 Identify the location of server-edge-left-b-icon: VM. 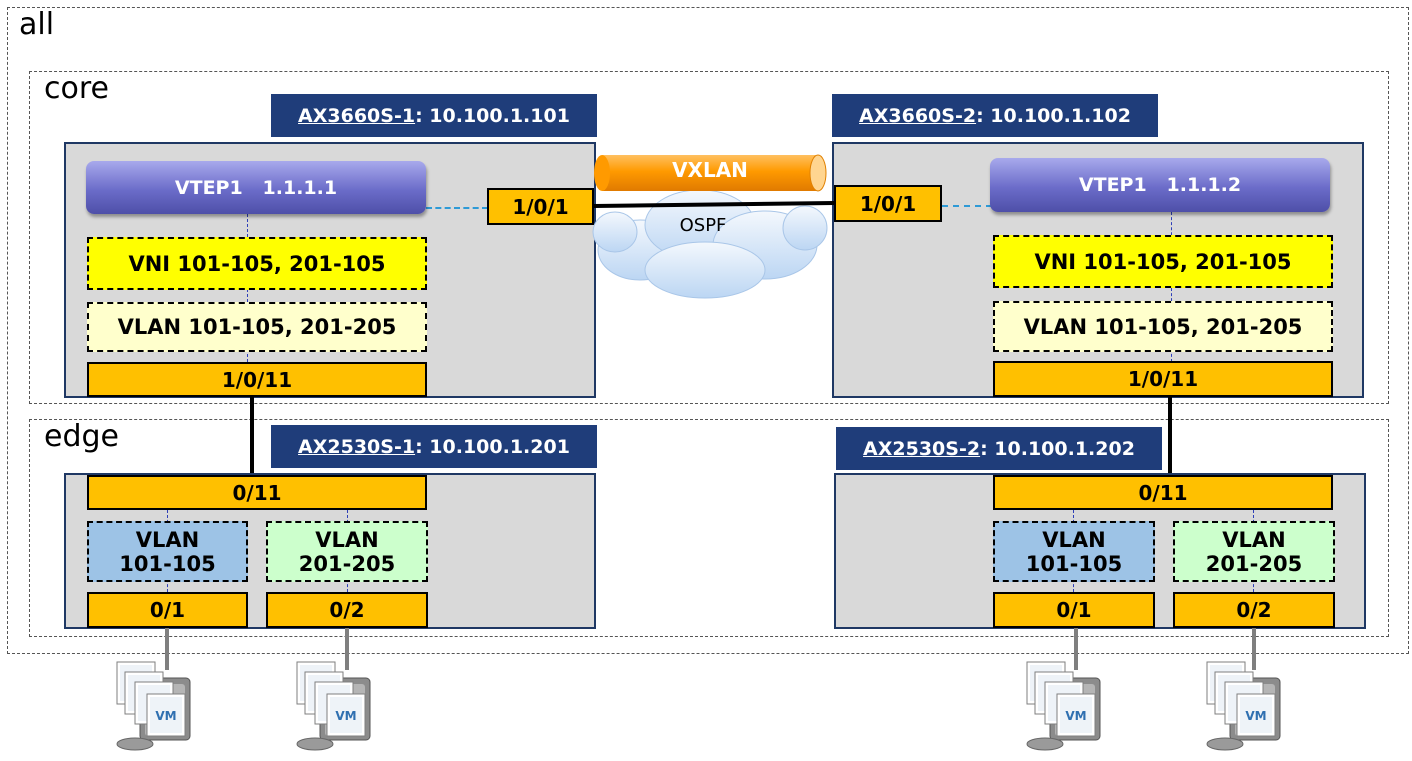
(333, 689).